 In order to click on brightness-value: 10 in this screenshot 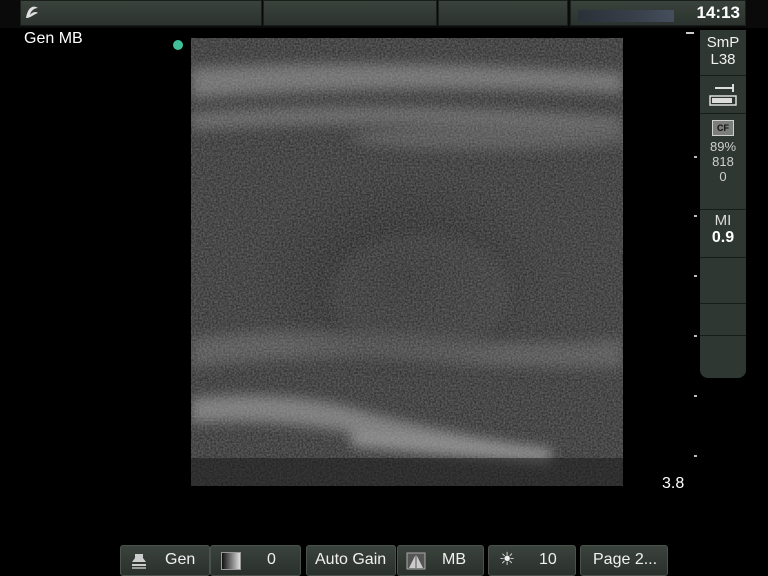, I will do `click(548, 559)`.